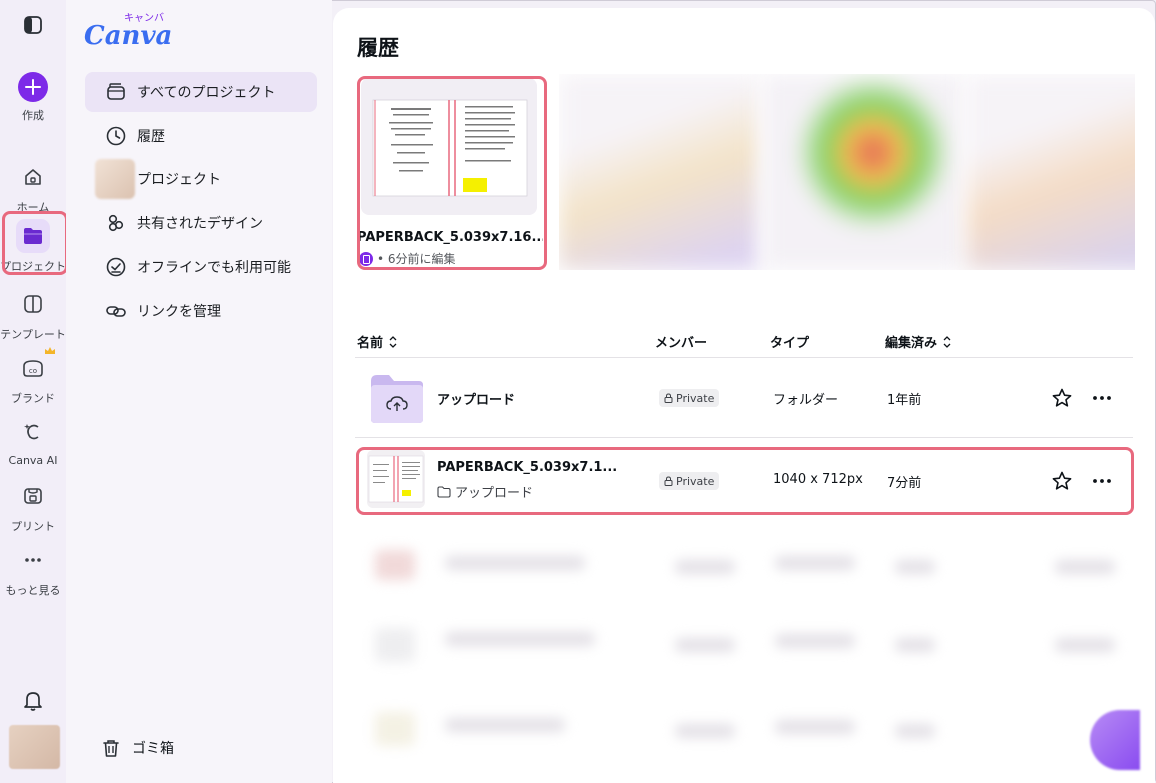 The width and height of the screenshot is (1156, 783). I want to click on row-edited: 1年前, so click(904, 400).